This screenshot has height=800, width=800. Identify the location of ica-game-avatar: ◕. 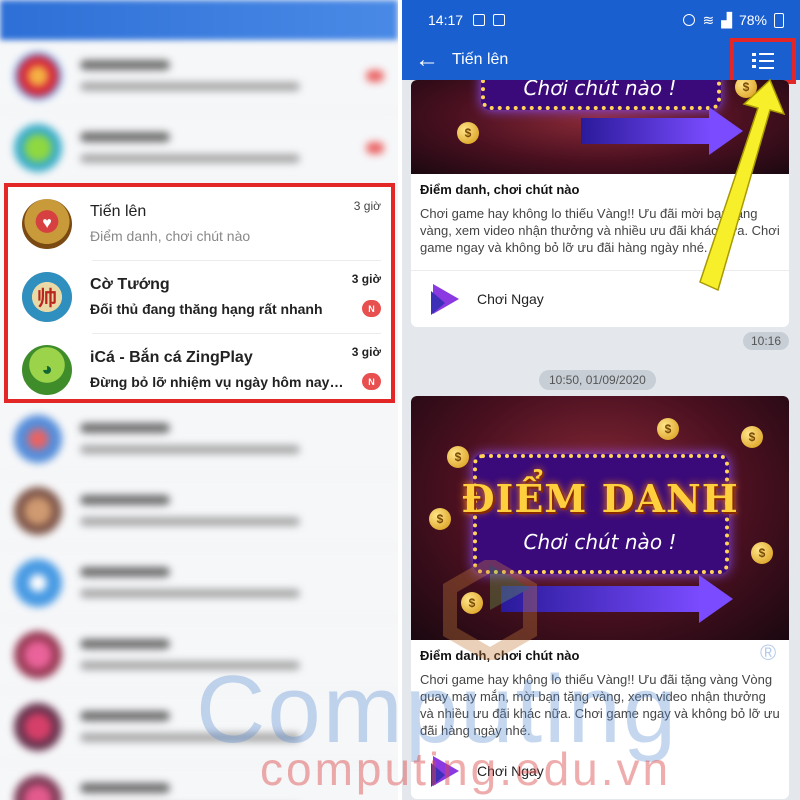
(47, 369).